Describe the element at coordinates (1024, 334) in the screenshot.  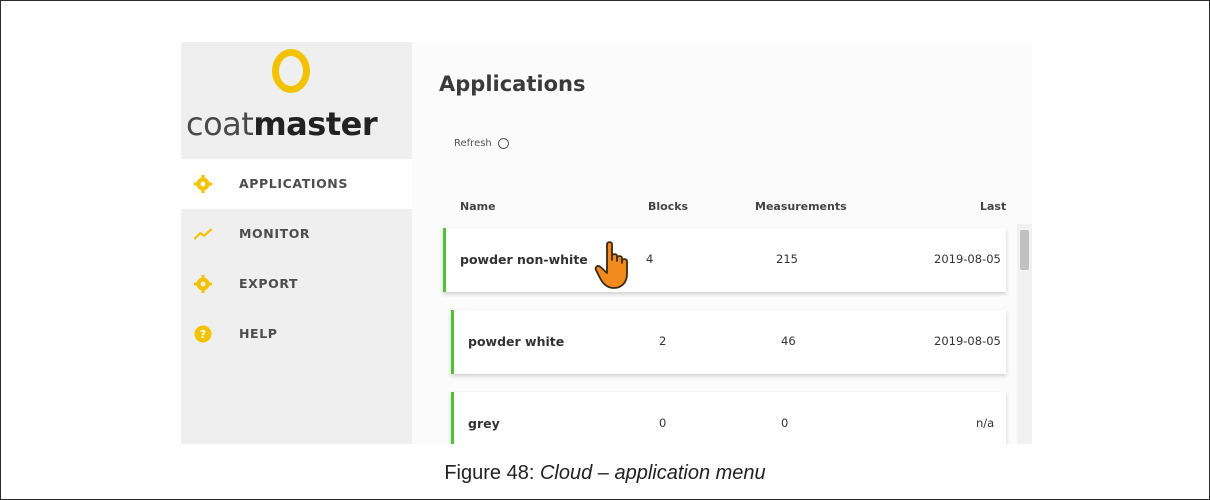
I see `table-scrollbar` at that location.